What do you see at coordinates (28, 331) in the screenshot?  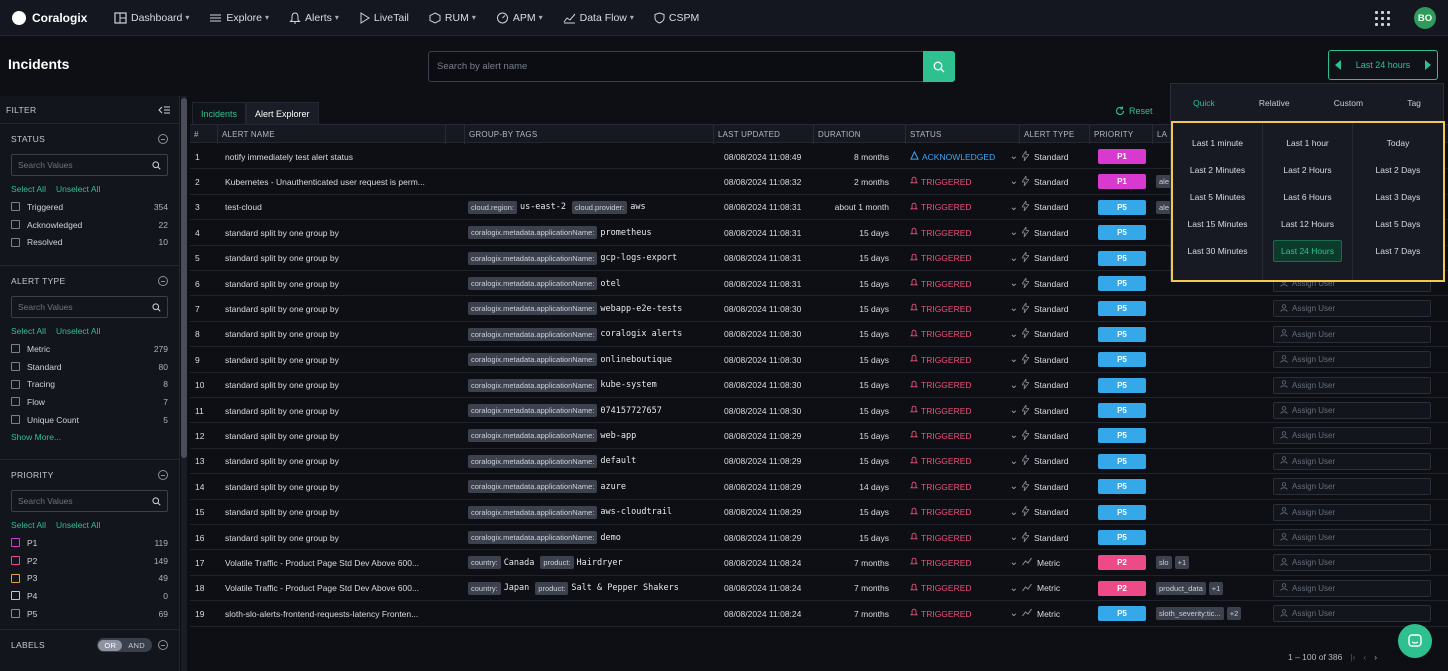 I see `select-all-link: Select All` at bounding box center [28, 331].